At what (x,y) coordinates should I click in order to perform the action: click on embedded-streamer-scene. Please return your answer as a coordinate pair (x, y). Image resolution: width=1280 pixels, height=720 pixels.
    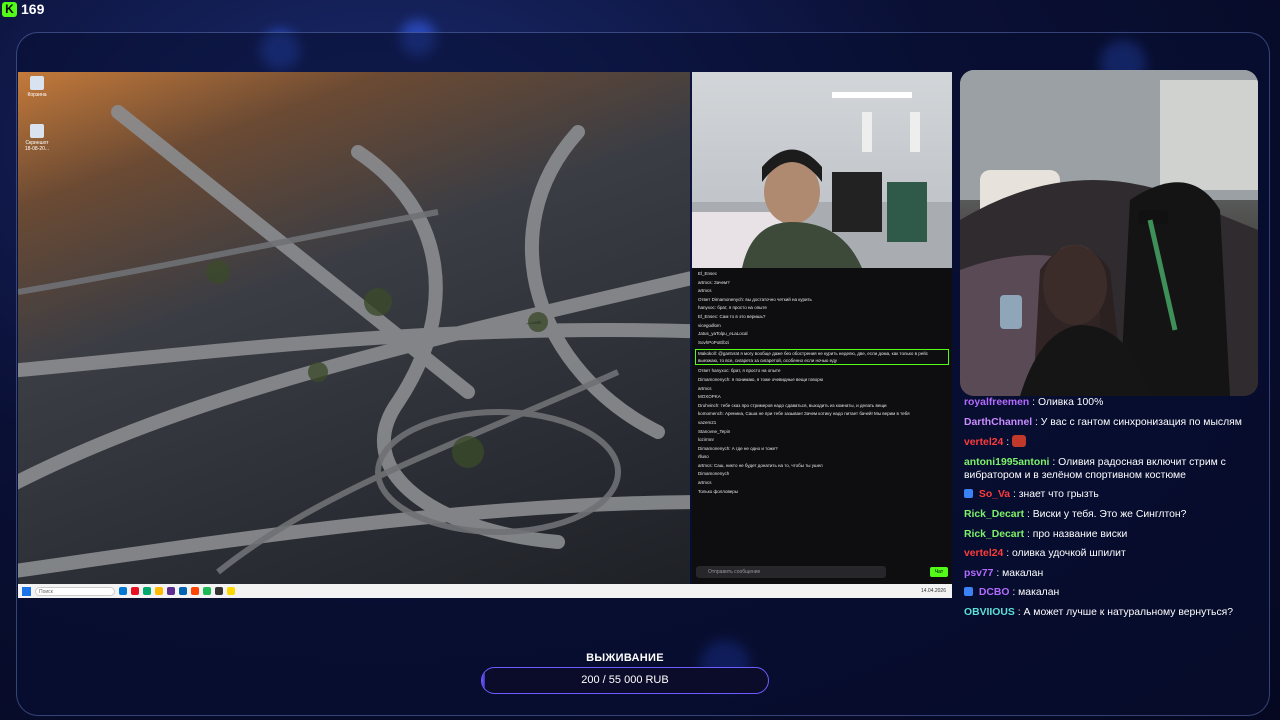
    Looking at the image, I should click on (822, 180).